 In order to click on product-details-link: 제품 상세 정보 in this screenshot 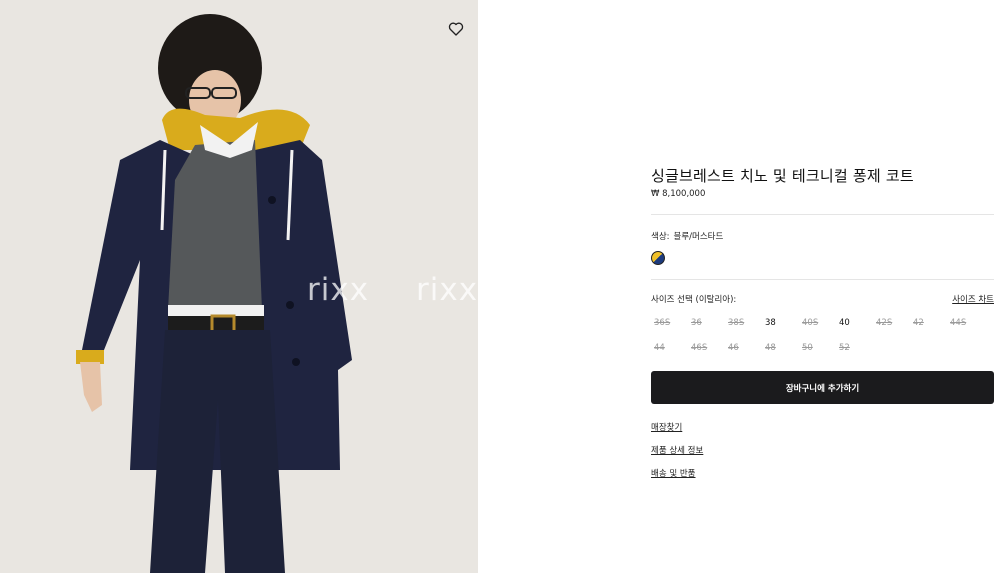, I will do `click(677, 450)`.